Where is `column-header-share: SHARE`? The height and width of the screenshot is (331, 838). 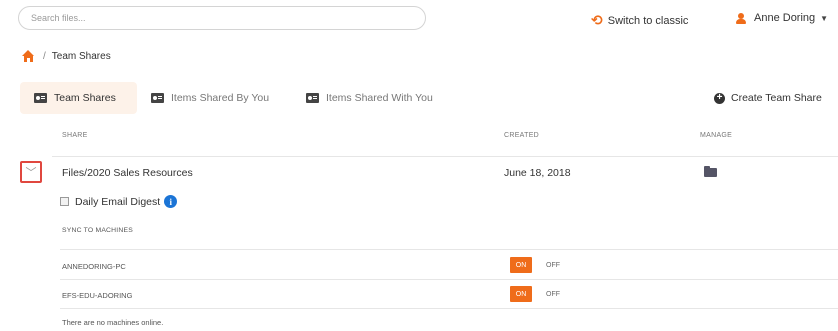
column-header-share: SHARE is located at coordinates (75, 135).